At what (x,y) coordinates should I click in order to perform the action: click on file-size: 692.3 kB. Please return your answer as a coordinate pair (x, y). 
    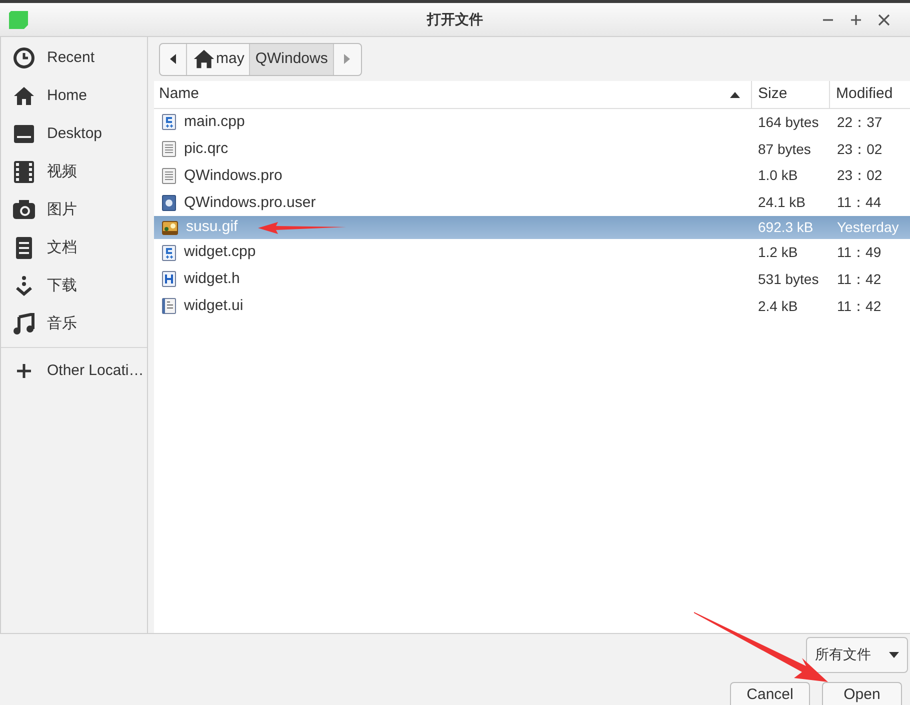
    Looking at the image, I should click on (785, 228).